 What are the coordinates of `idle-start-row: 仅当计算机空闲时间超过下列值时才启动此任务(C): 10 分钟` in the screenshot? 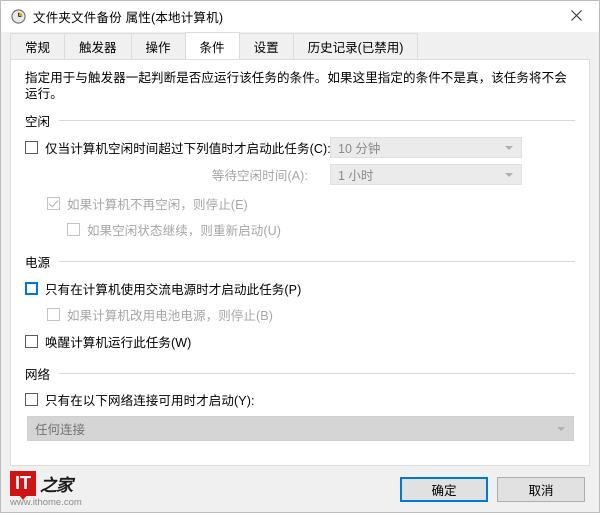 It's located at (300, 147).